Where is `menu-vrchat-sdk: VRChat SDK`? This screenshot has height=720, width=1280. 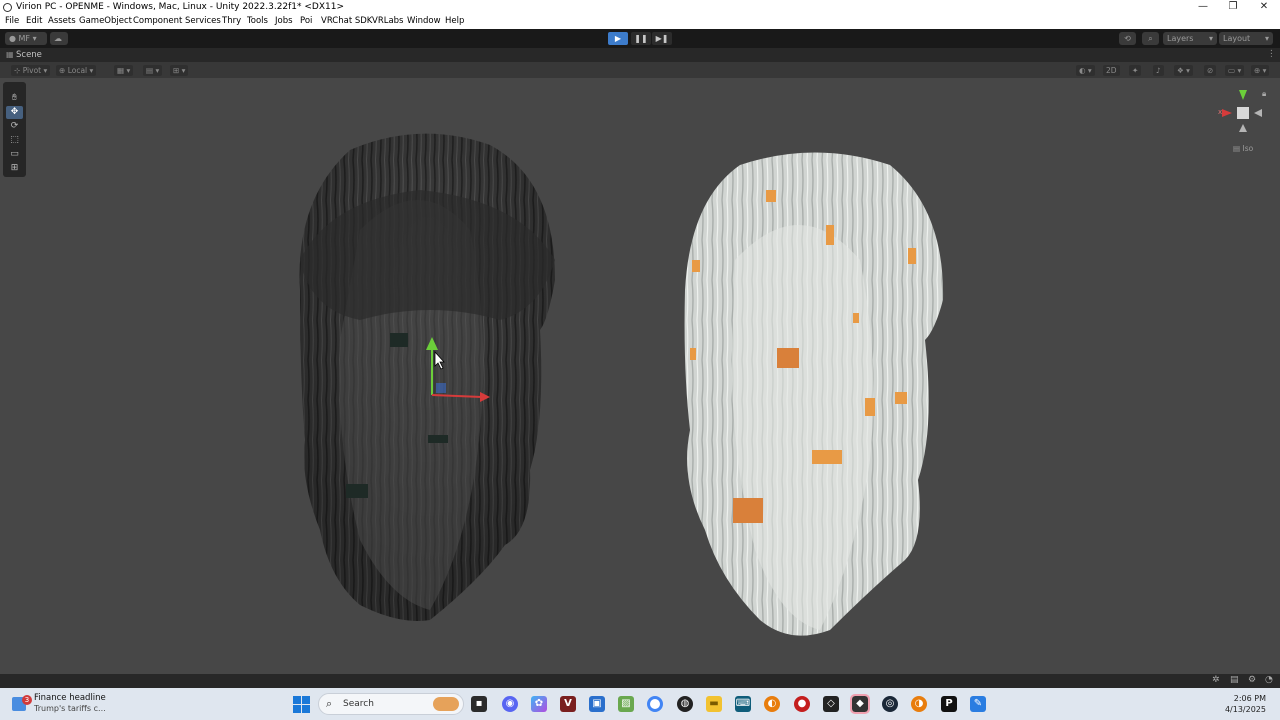
menu-vrchat-sdk: VRChat SDK is located at coordinates (346, 21).